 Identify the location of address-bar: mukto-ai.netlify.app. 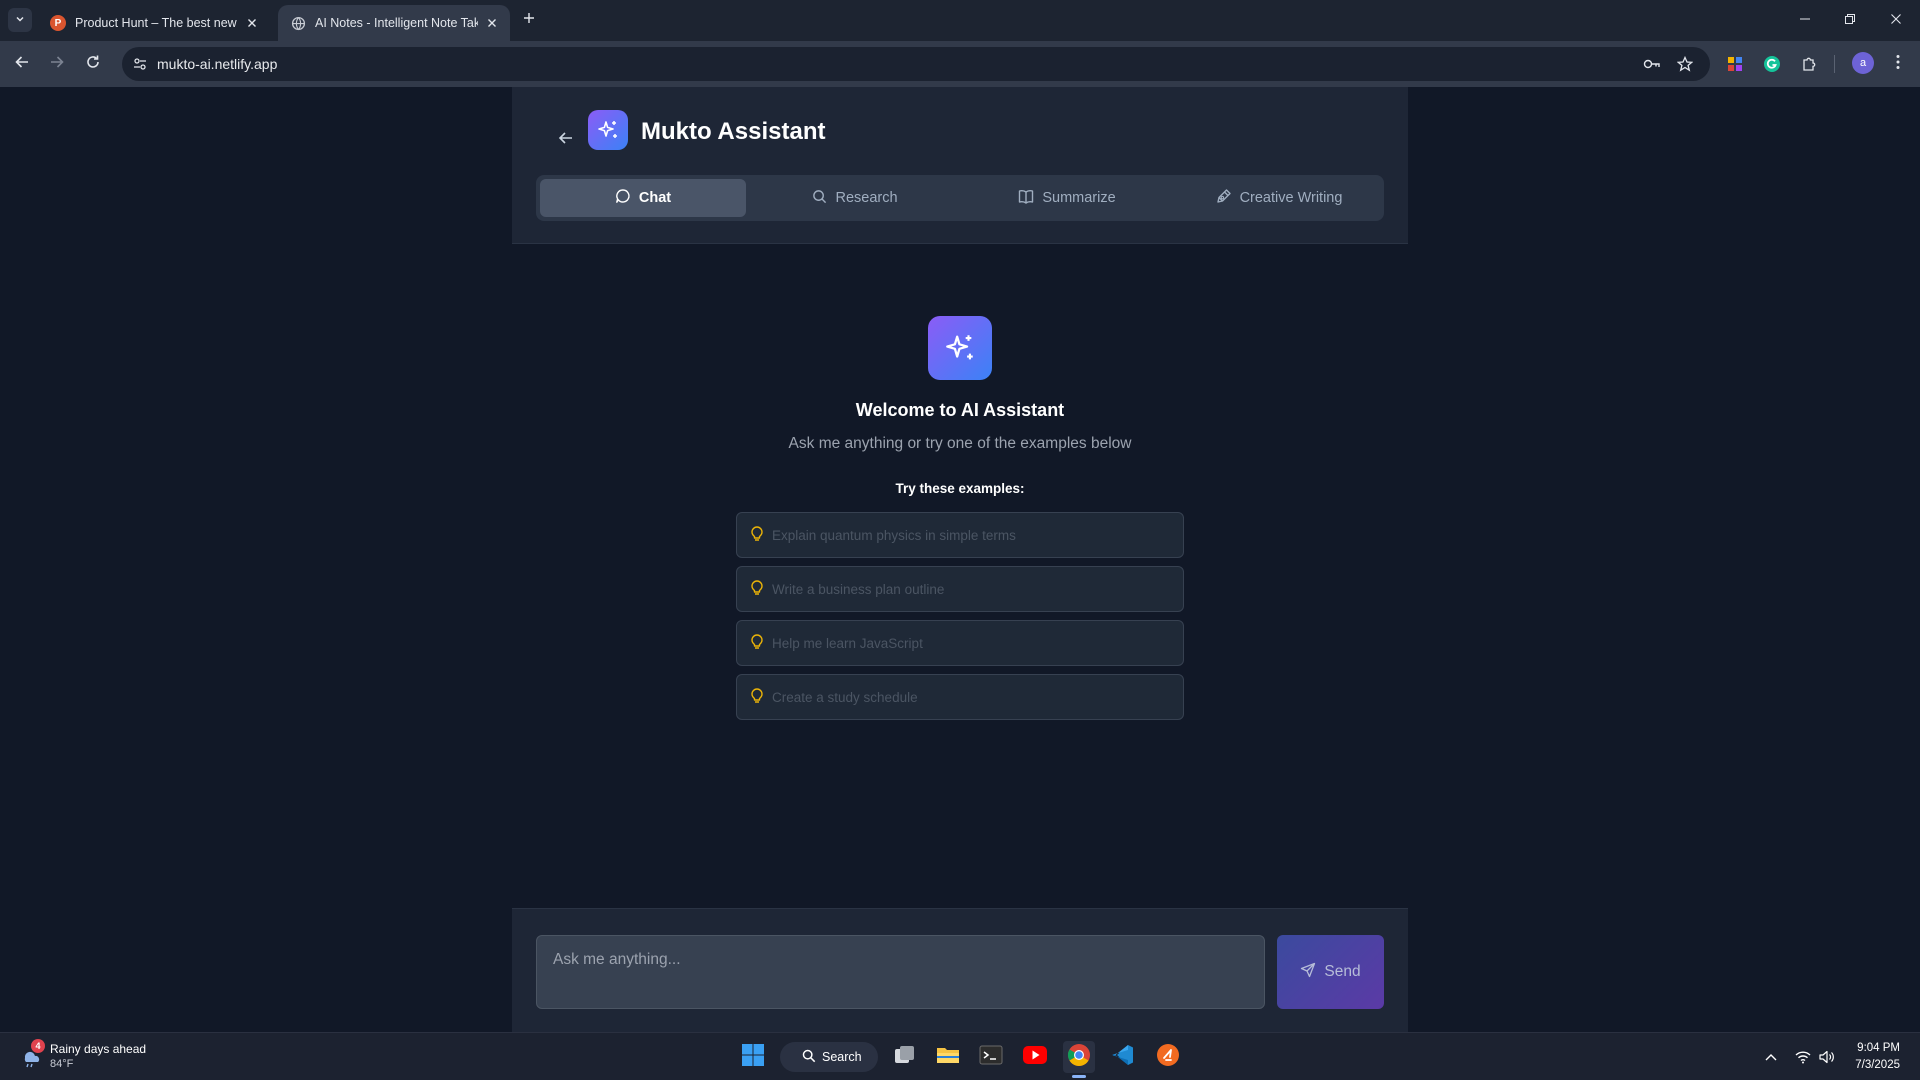
(916, 64).